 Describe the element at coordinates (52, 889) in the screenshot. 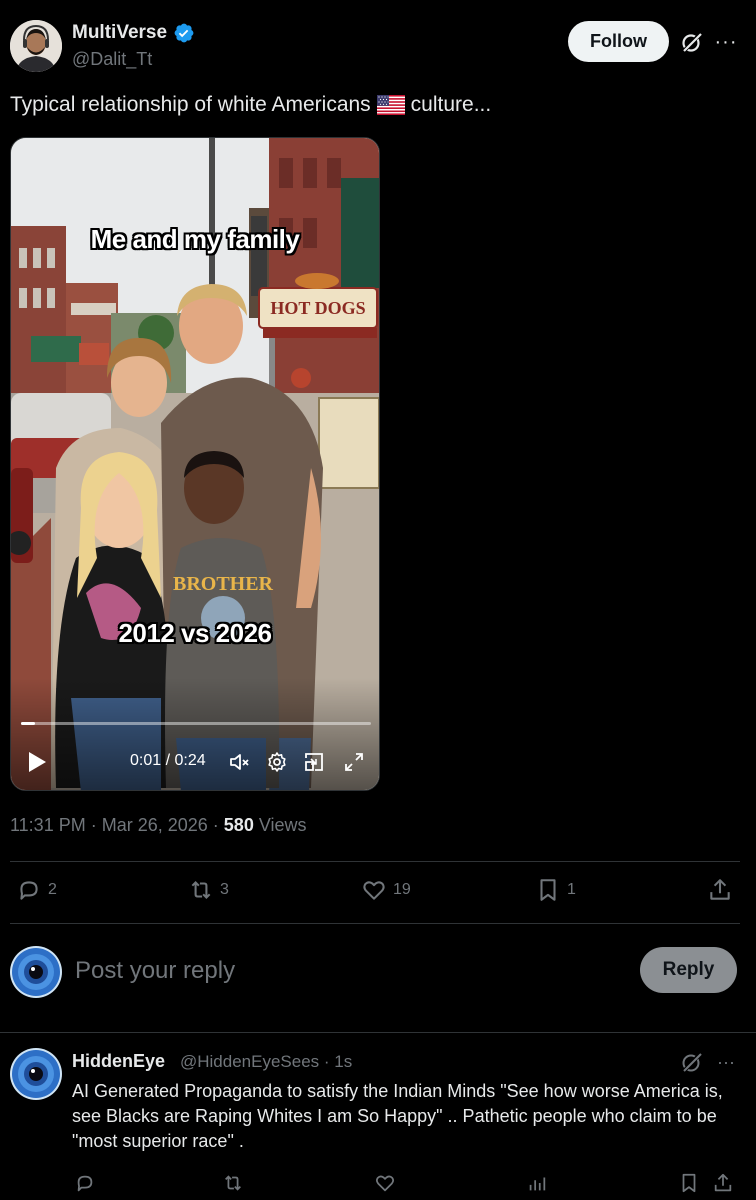

I see `reply-count: 2` at that location.